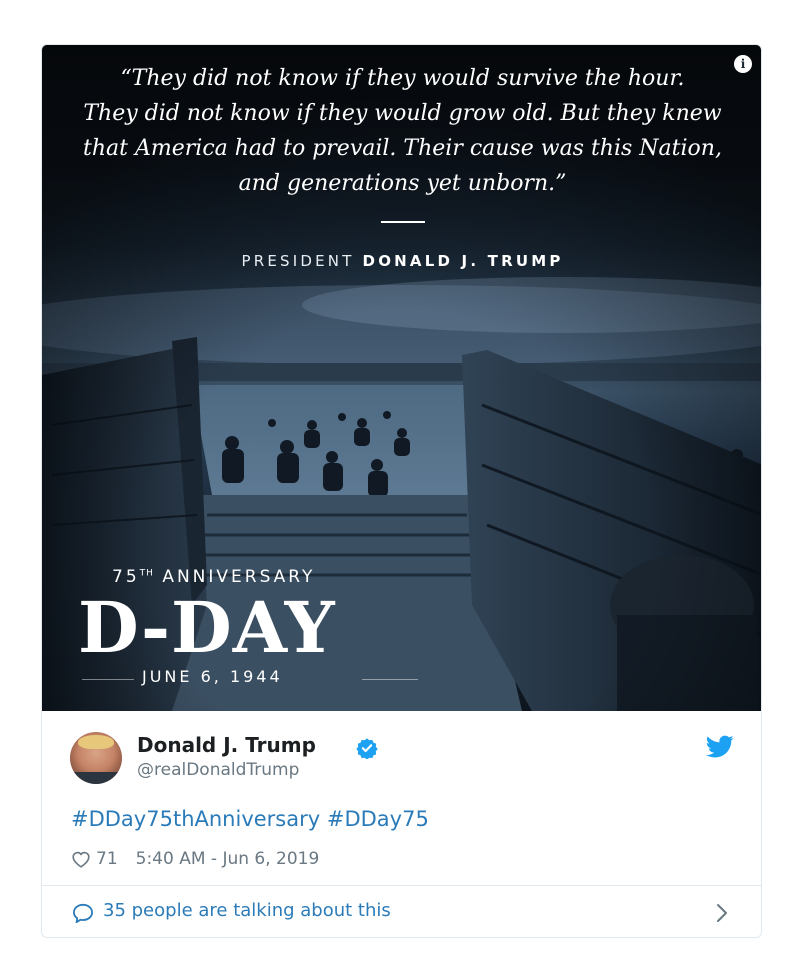 The width and height of the screenshot is (800, 972). I want to click on date-rule-right, so click(390, 679).